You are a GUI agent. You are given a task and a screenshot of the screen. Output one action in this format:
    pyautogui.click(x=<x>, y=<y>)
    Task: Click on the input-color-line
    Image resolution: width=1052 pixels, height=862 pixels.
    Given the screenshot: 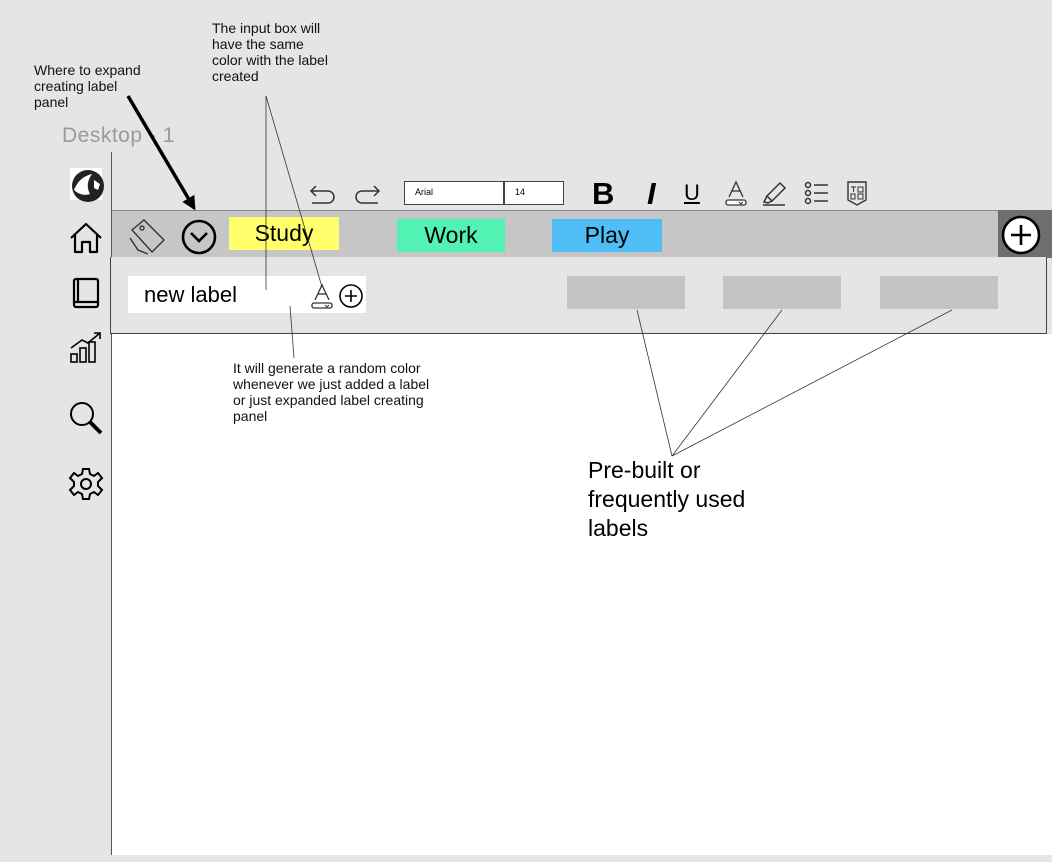 What is the action you would take?
    pyautogui.click(x=294, y=191)
    